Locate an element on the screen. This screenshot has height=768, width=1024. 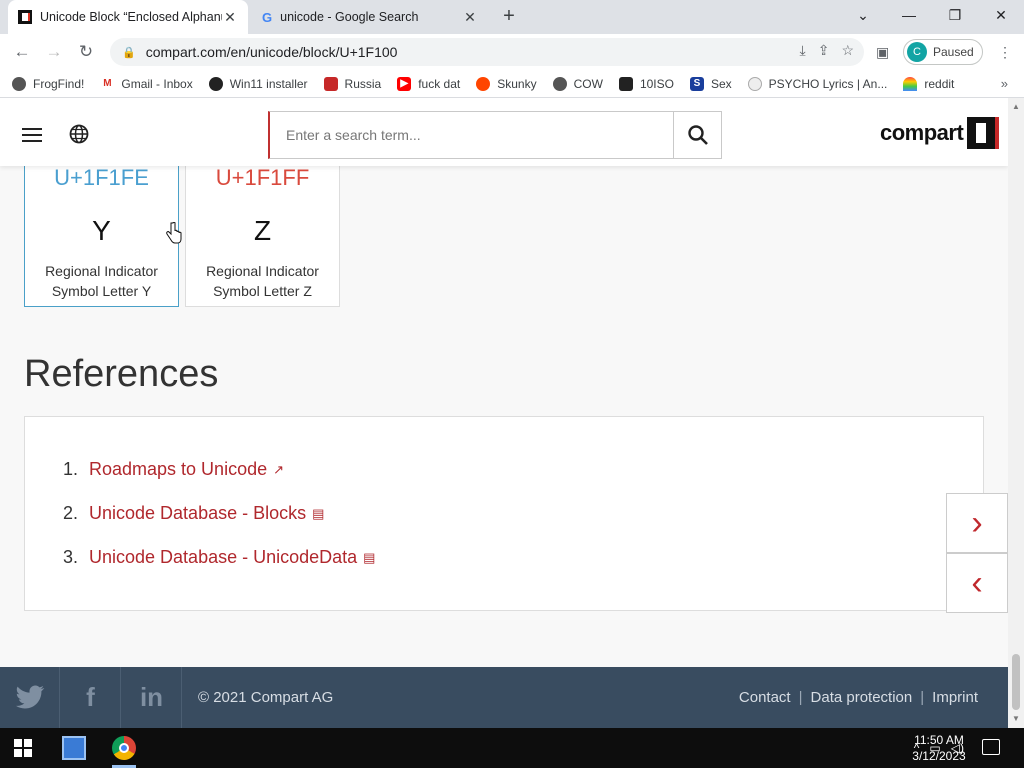
character-name: Regional Indicator Symbol Letter Z is located at coordinates (262, 281).